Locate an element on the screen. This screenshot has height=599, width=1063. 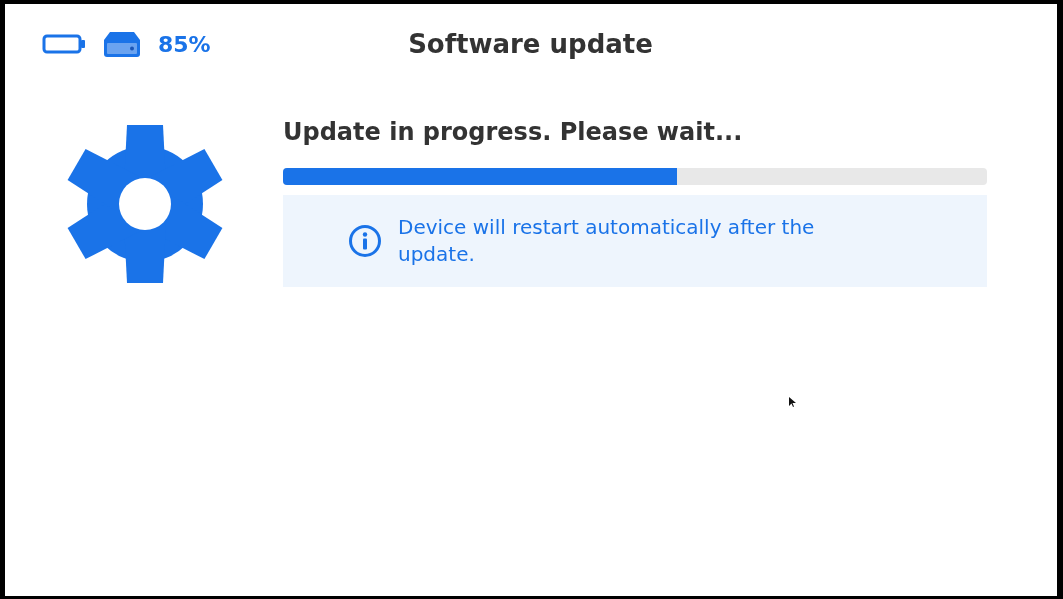
mouse-pointer-icon is located at coordinates (792, 402).